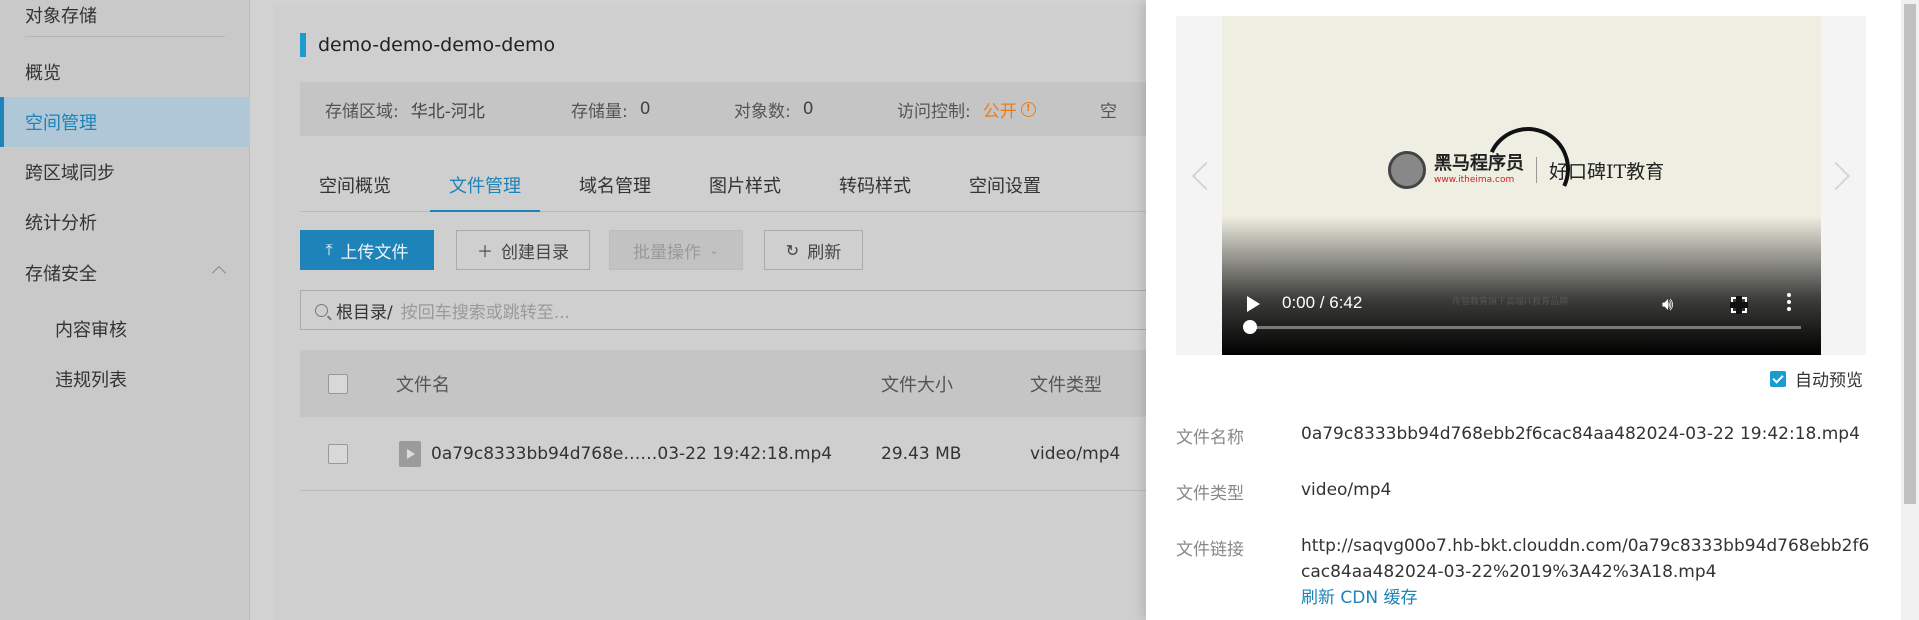 This screenshot has width=1919, height=620. What do you see at coordinates (762, 111) in the screenshot?
I see `info-objects-label: 对象数:` at bounding box center [762, 111].